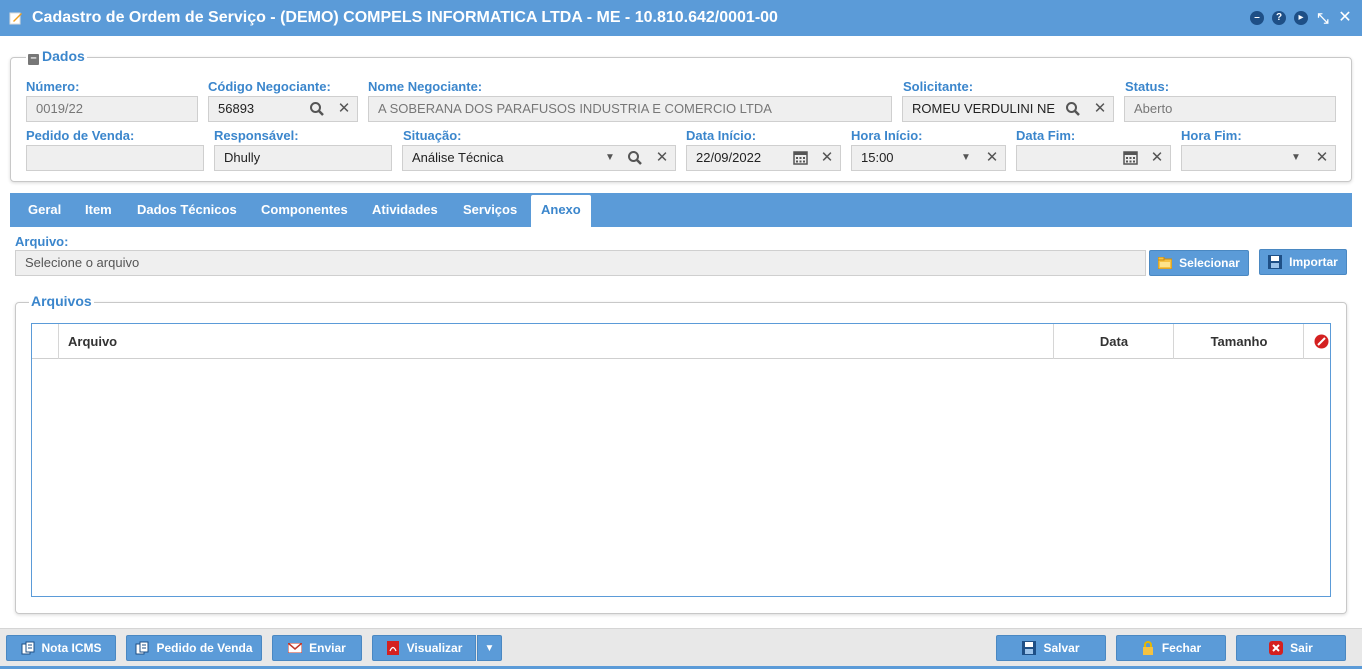  I want to click on enviar-button: Enviar, so click(317, 648).